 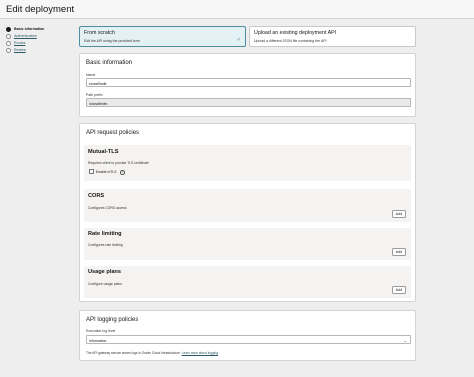 What do you see at coordinates (112, 41) in the screenshot?
I see `option-description: Edit the API using the provided form` at bounding box center [112, 41].